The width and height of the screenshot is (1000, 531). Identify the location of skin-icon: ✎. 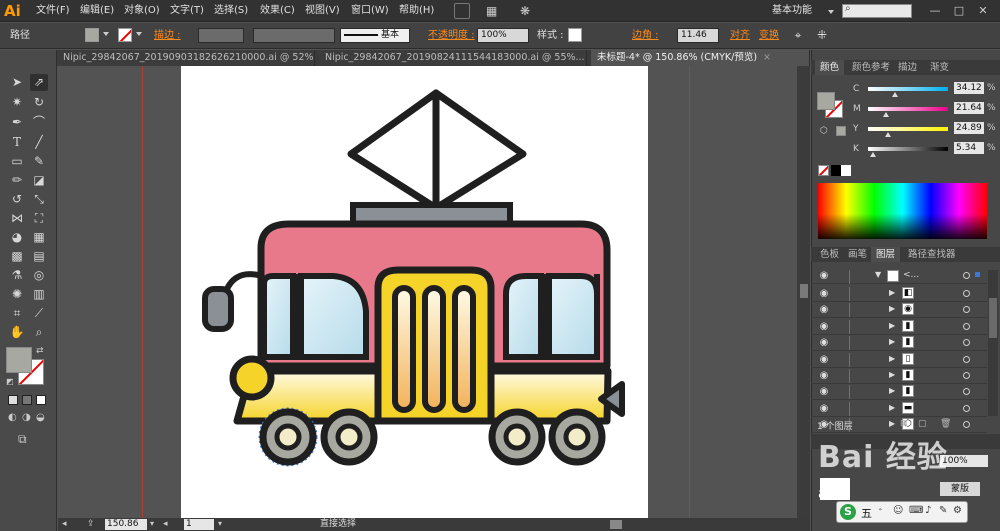
(943, 510).